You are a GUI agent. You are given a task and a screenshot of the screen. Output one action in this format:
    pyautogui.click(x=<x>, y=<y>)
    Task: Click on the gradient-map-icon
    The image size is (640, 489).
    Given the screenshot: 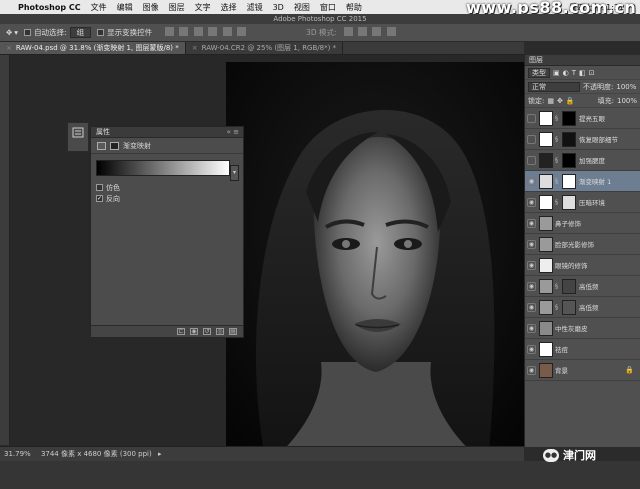 What is the action you would take?
    pyautogui.click(x=101, y=145)
    